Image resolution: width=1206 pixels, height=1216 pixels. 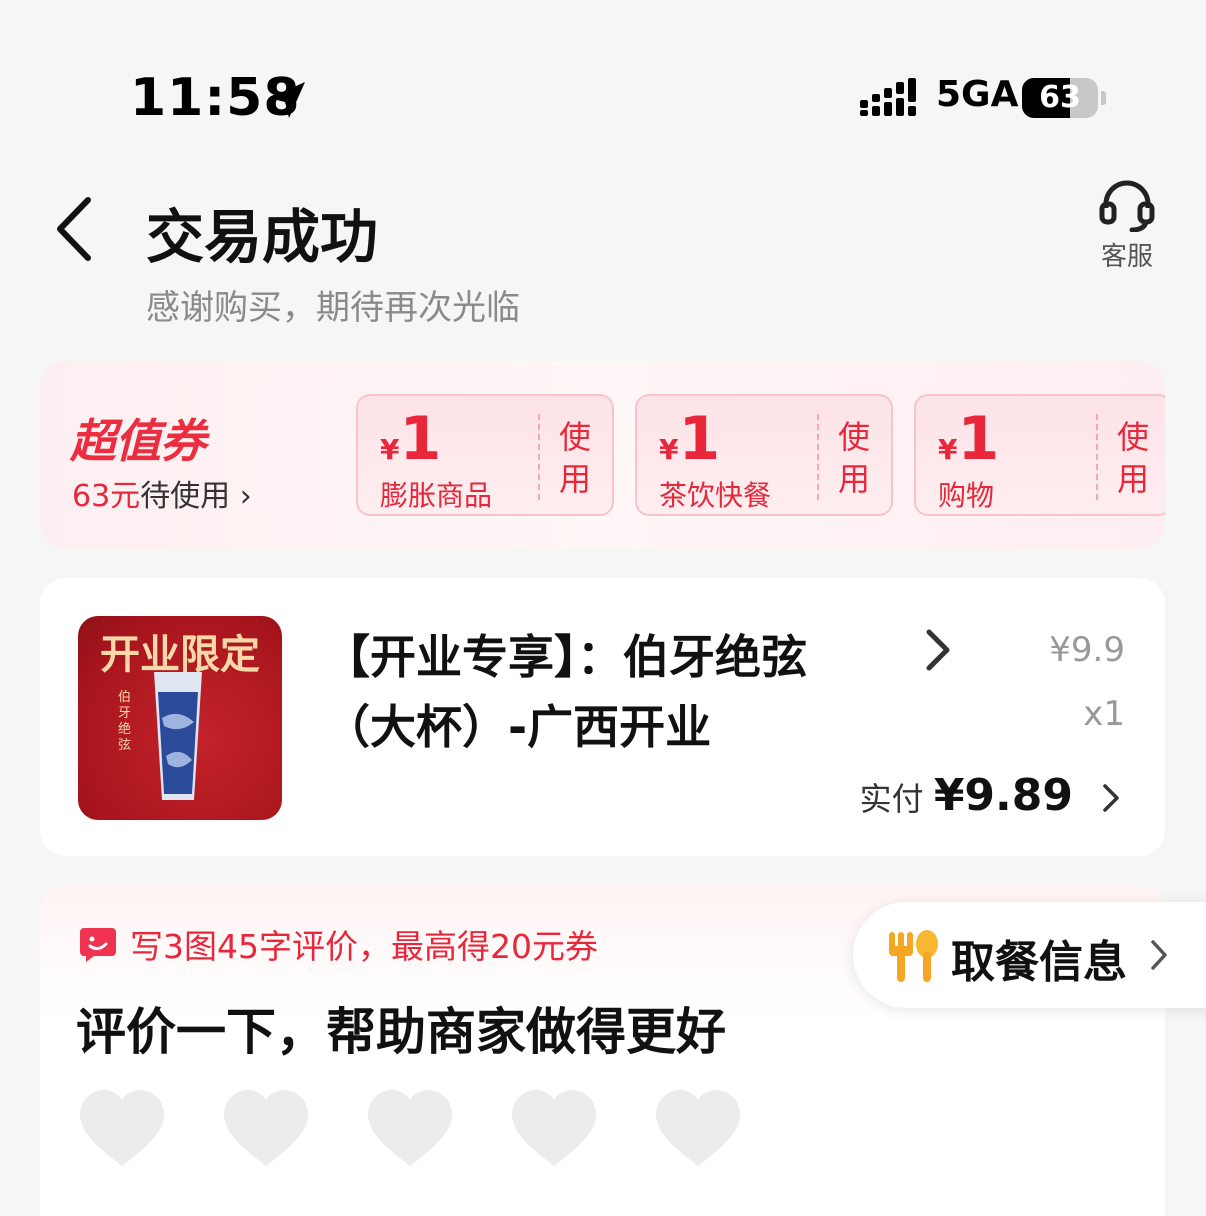 I want to click on product-price: ¥9.9, so click(x=1087, y=650).